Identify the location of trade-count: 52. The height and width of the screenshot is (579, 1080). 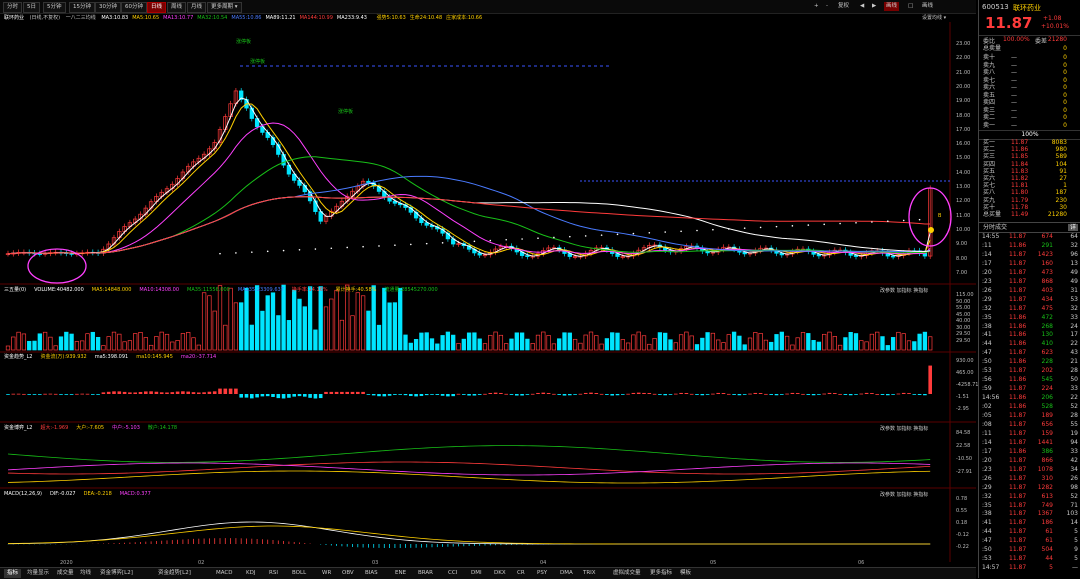
(1074, 407).